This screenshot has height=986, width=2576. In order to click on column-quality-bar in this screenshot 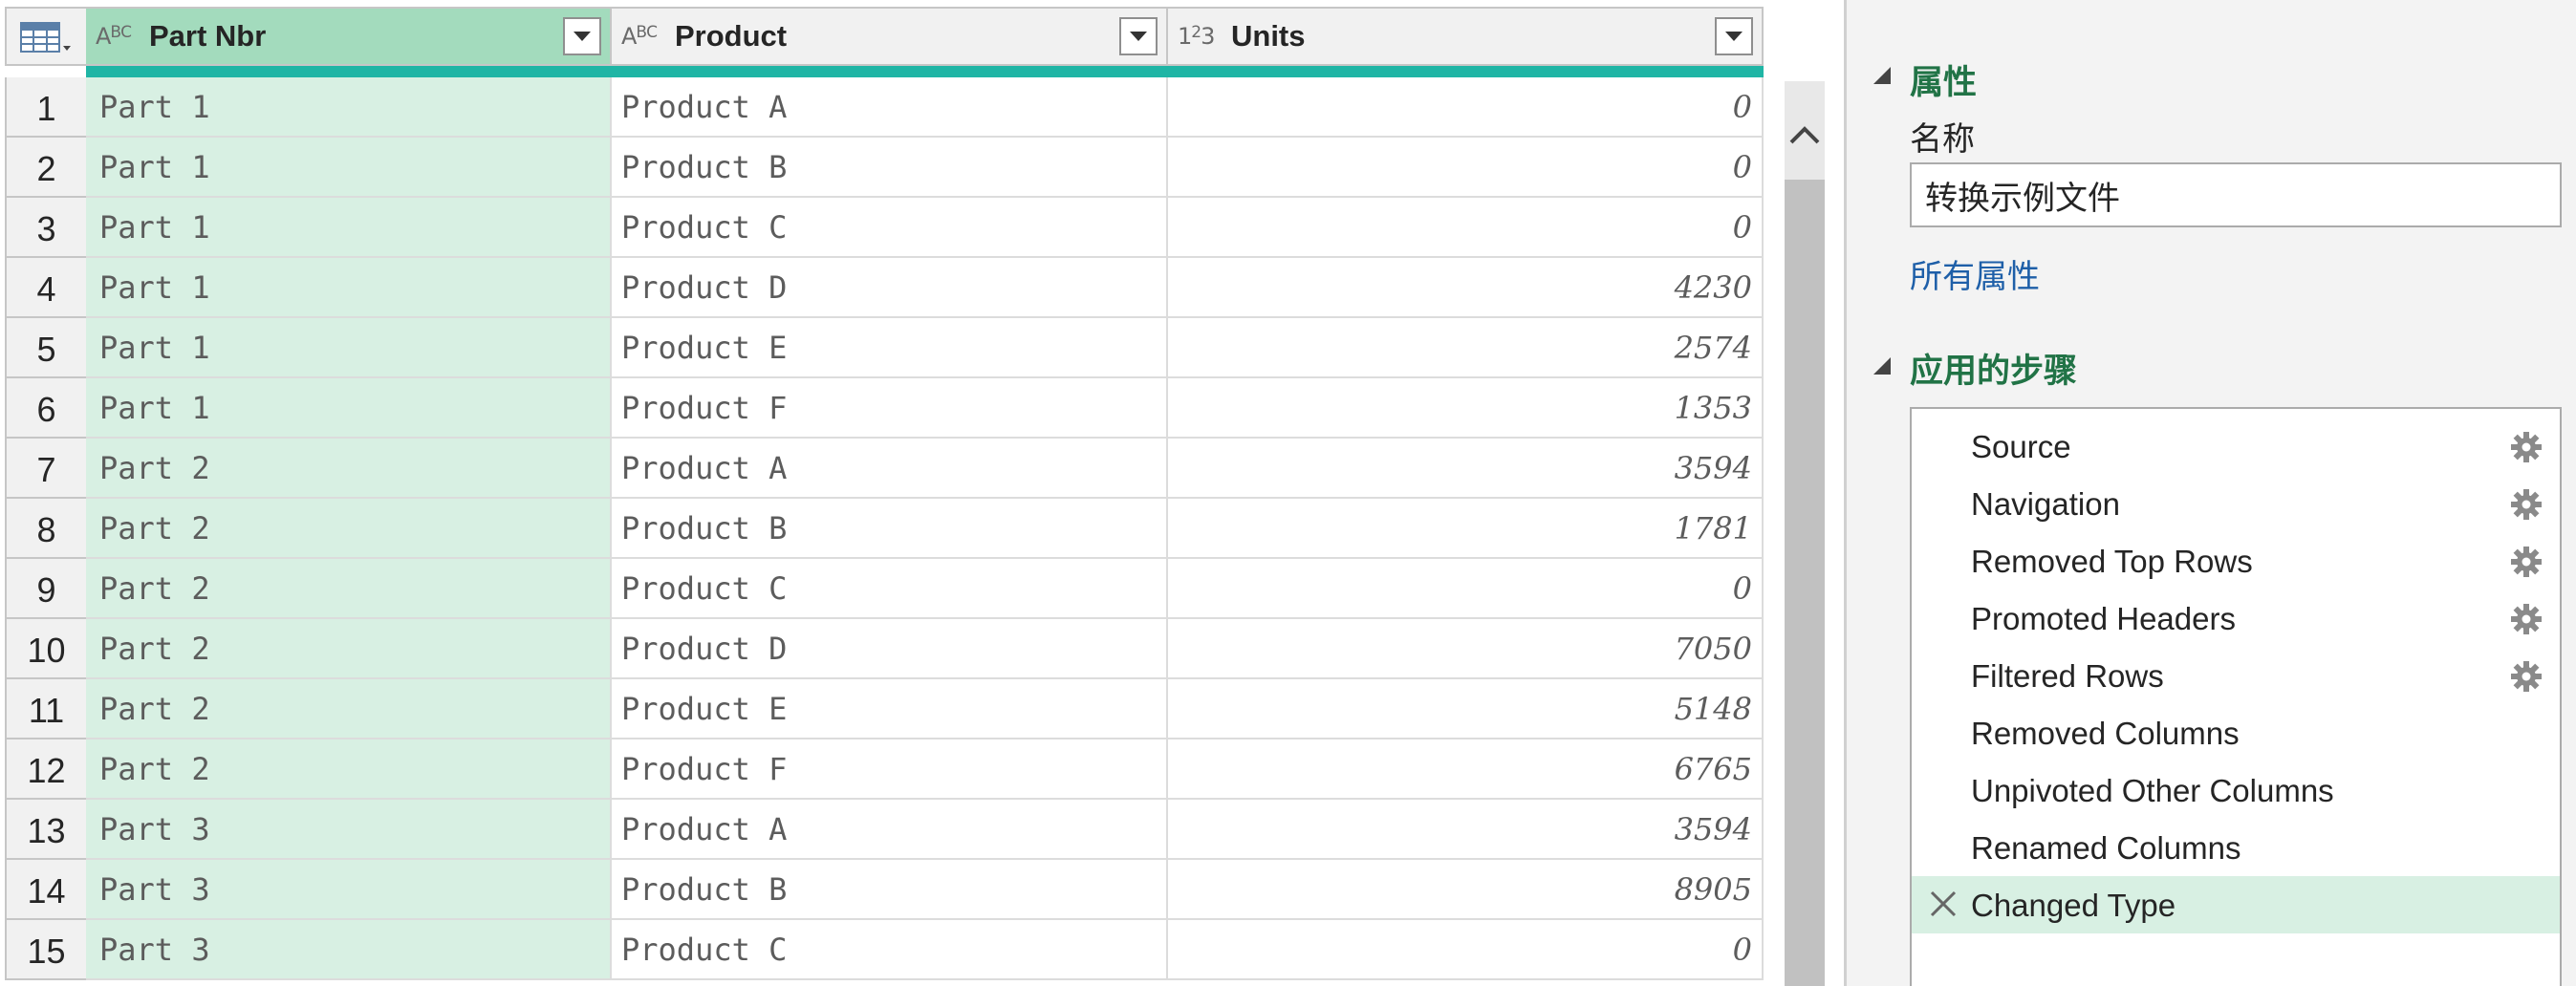, I will do `click(890, 71)`.